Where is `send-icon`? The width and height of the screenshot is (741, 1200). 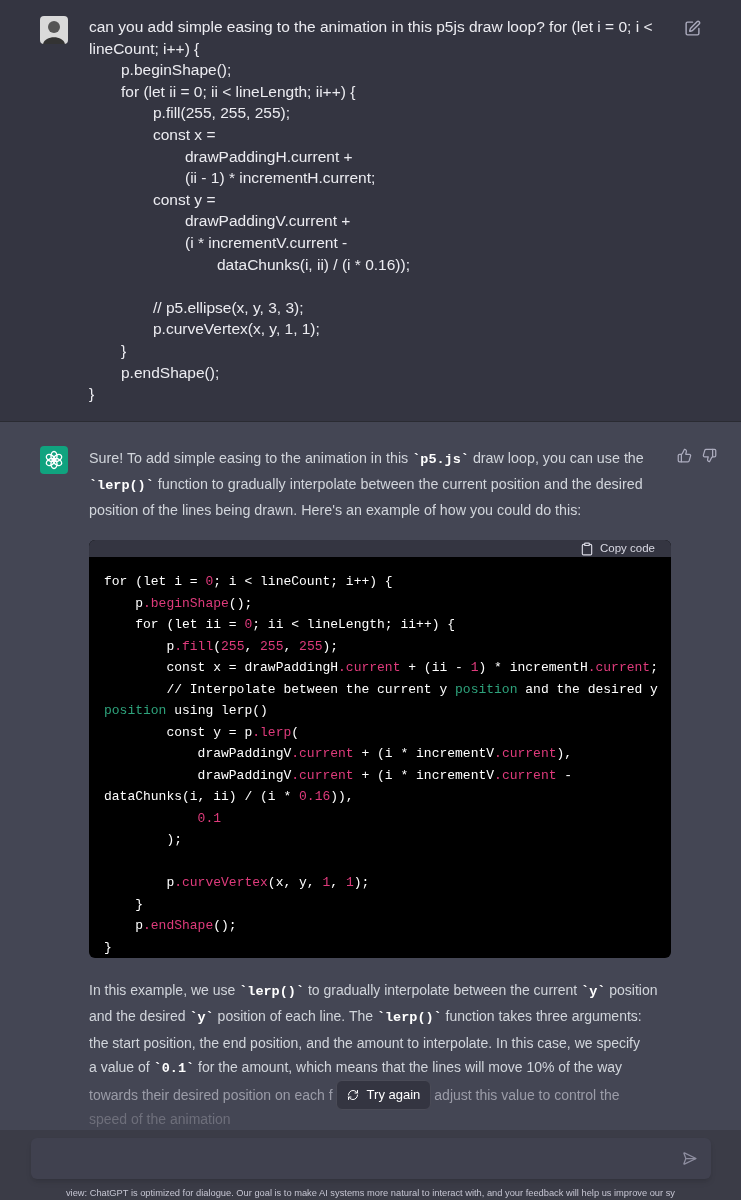
send-icon is located at coordinates (689, 1158).